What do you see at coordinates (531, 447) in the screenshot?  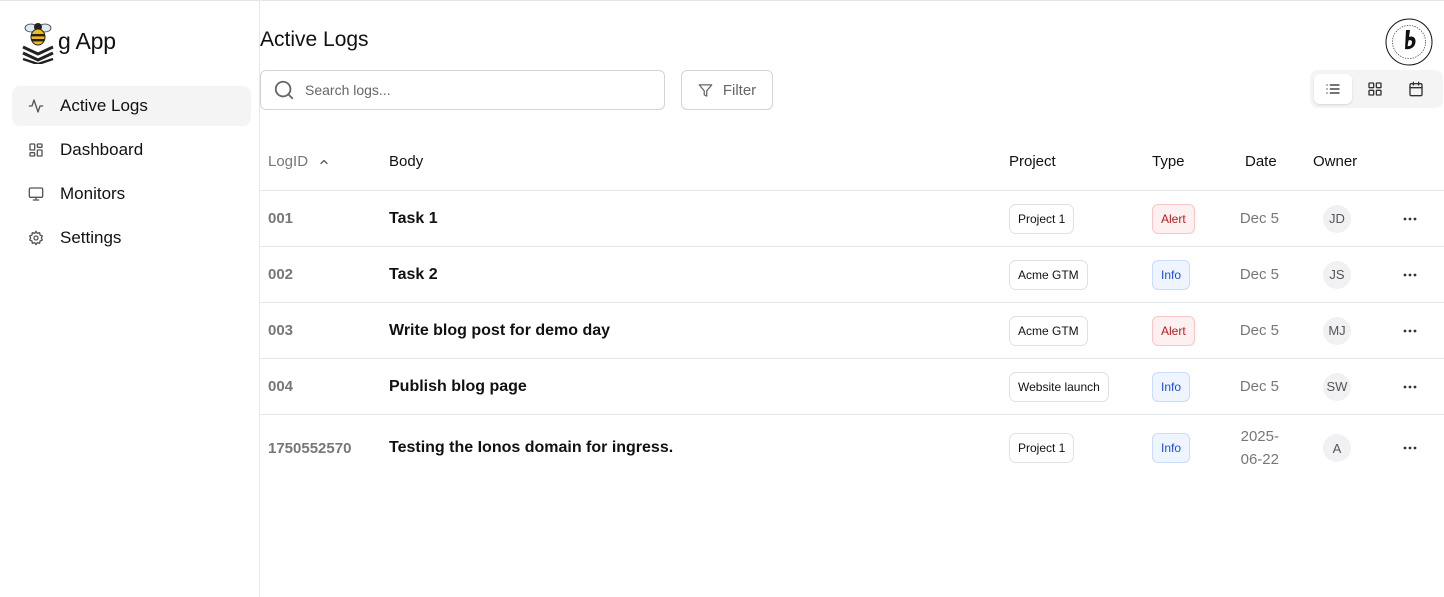 I see `log-body: Testing the Ionos domain for ingress.` at bounding box center [531, 447].